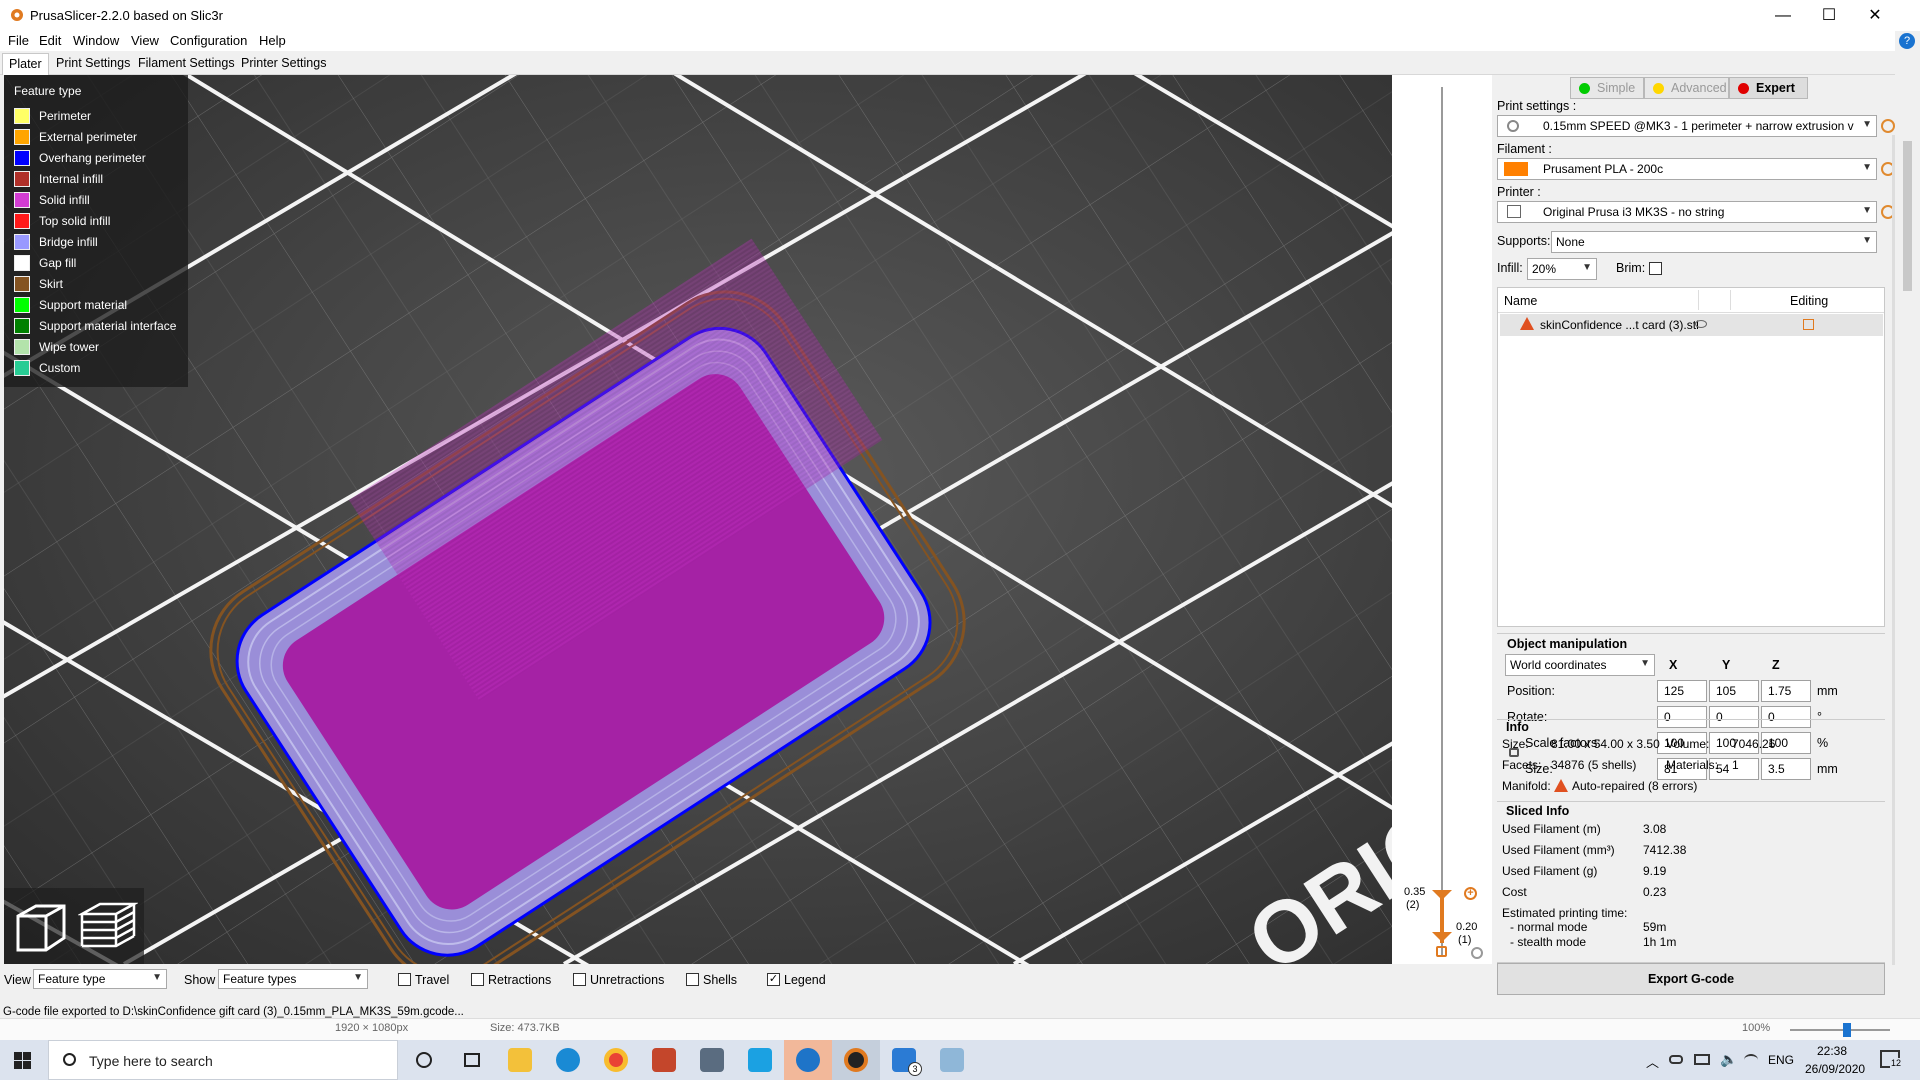 This screenshot has width=1920, height=1080. What do you see at coordinates (1688, 744) in the screenshot?
I see `info-volume-label: Volume:` at bounding box center [1688, 744].